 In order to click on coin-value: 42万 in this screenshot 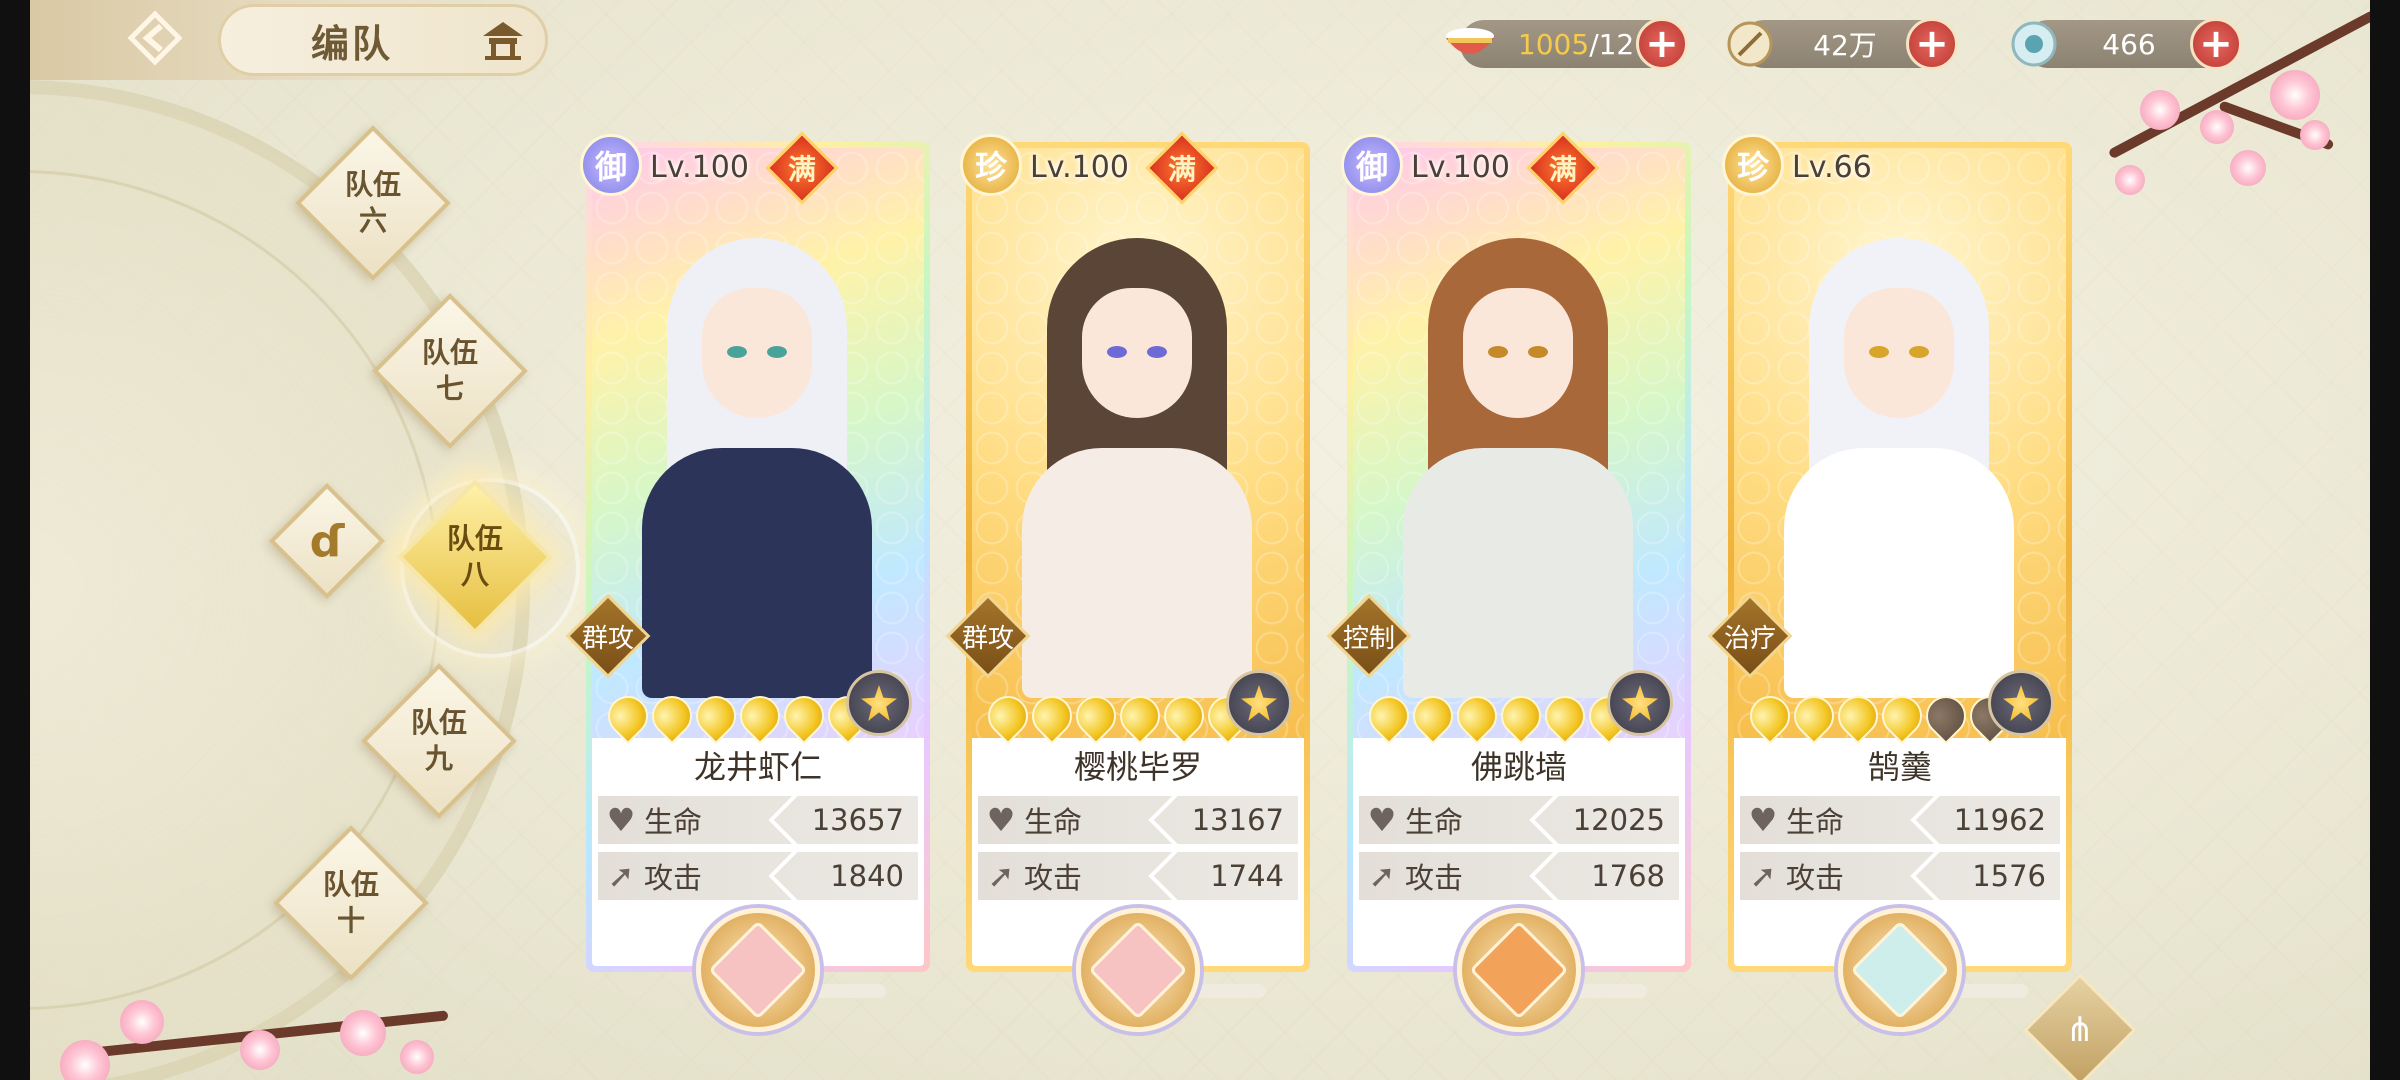, I will do `click(1845, 45)`.